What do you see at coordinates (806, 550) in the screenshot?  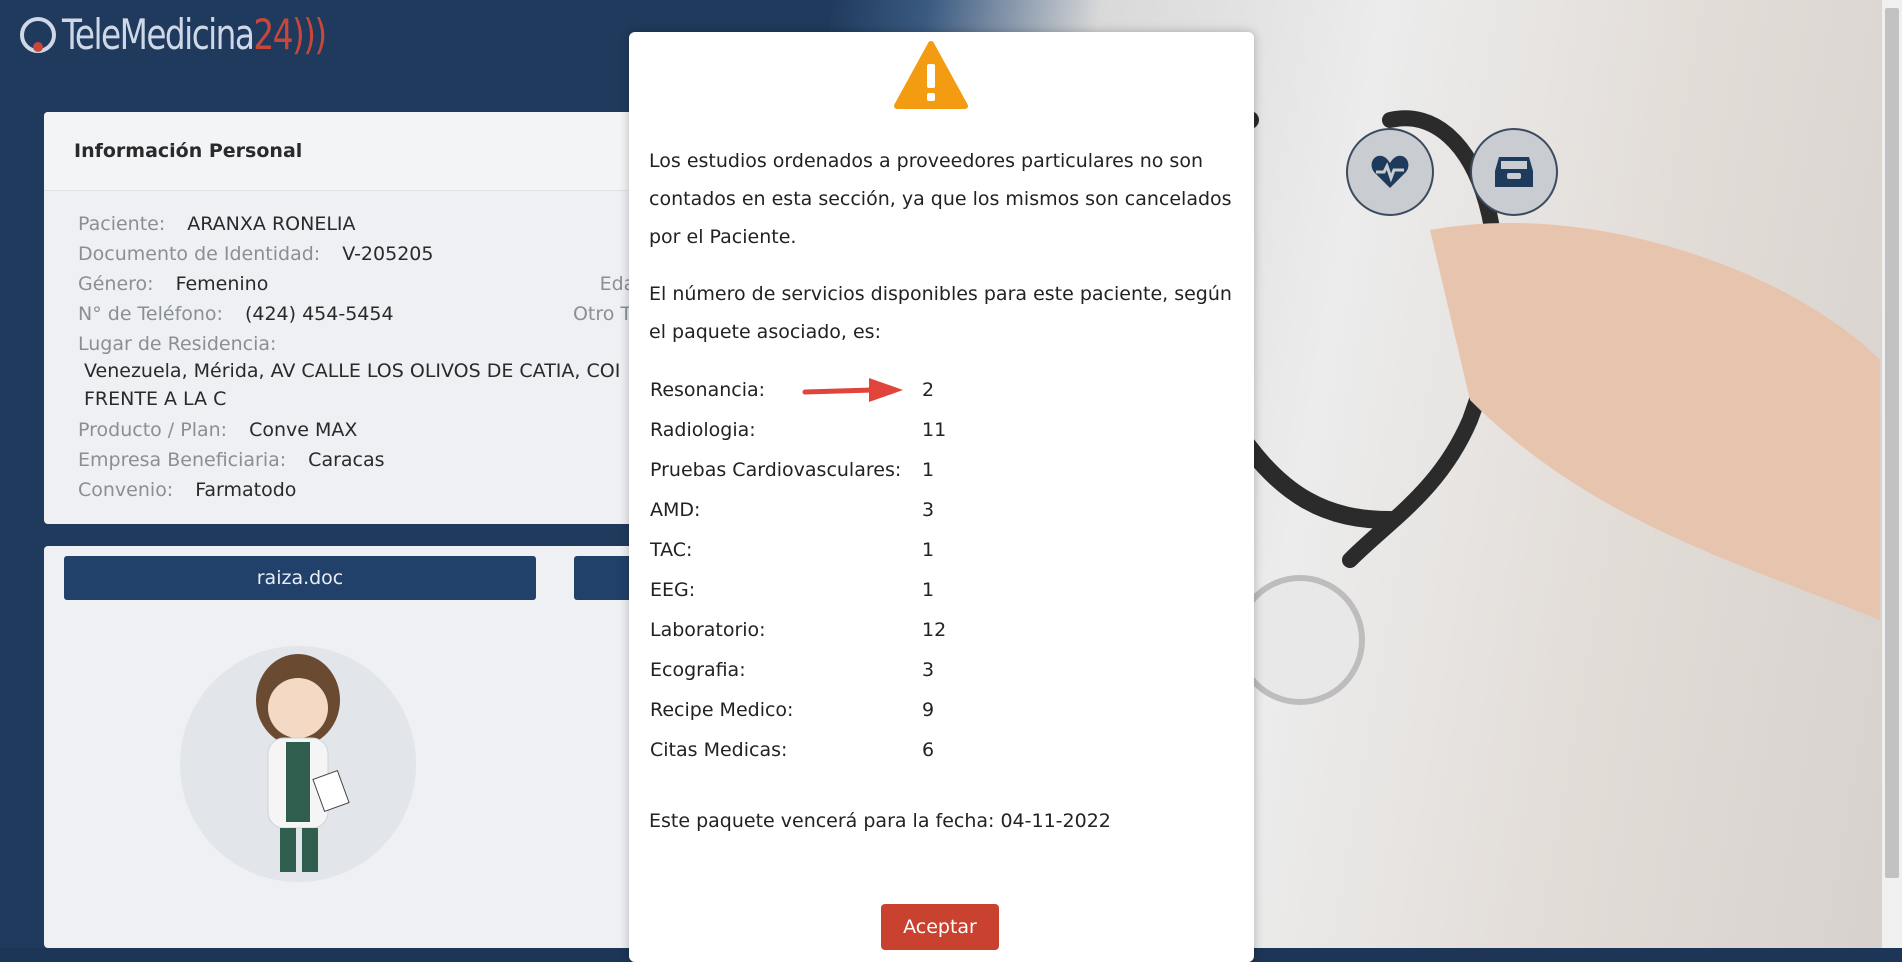 I see `service-row: TAC: 1` at bounding box center [806, 550].